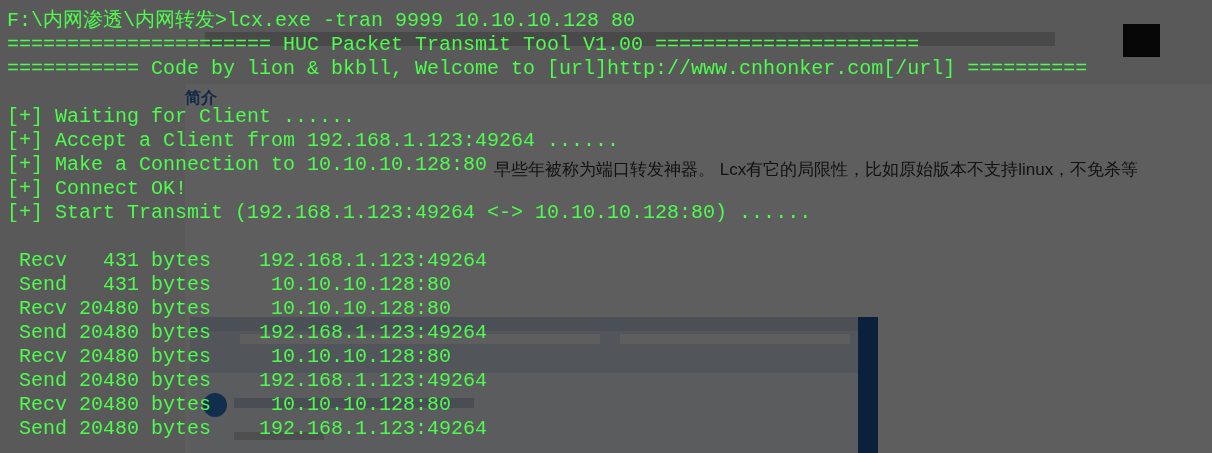 This screenshot has width=1212, height=453. What do you see at coordinates (463, 45) in the screenshot?
I see `console-line: ====================== HUC Packet Transmit Tool V1.00 ======================` at bounding box center [463, 45].